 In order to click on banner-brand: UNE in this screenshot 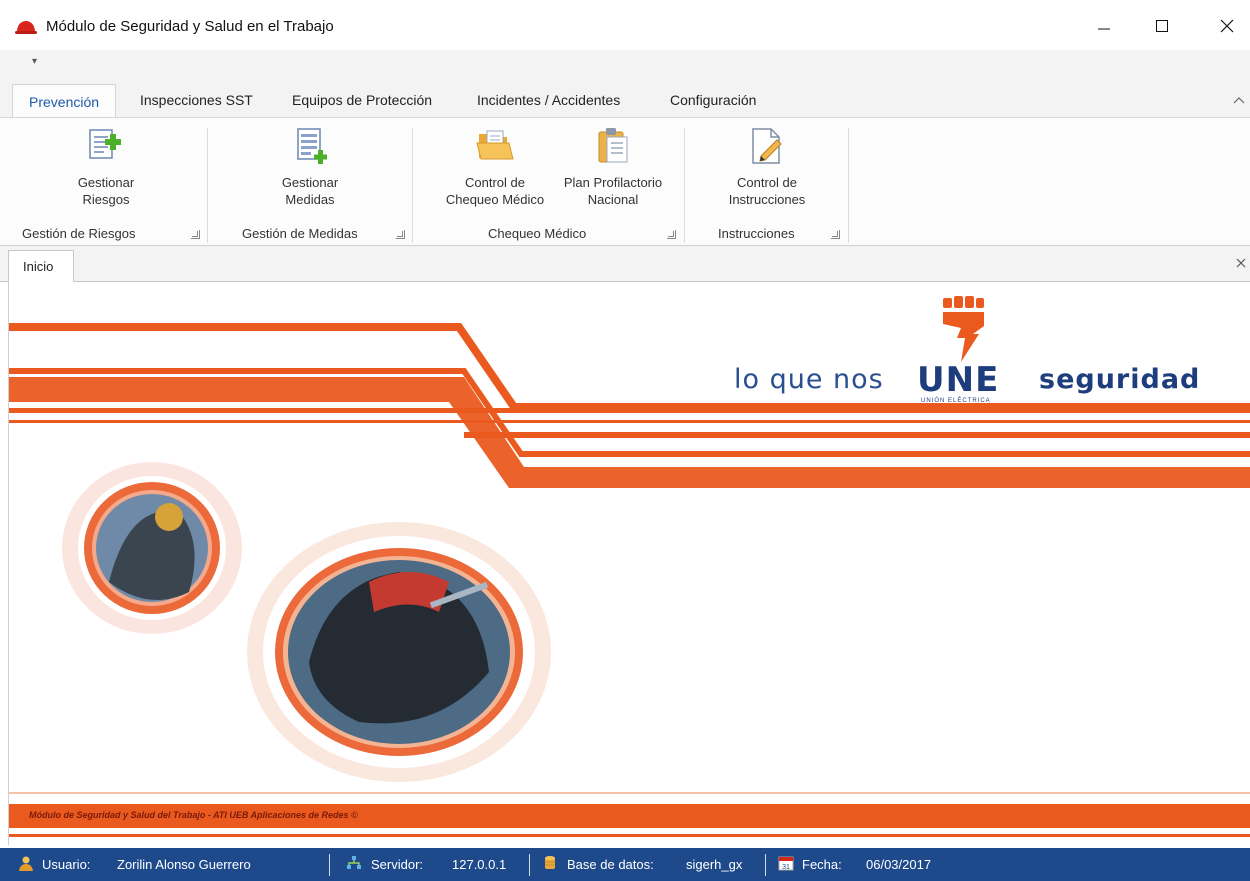, I will do `click(958, 380)`.